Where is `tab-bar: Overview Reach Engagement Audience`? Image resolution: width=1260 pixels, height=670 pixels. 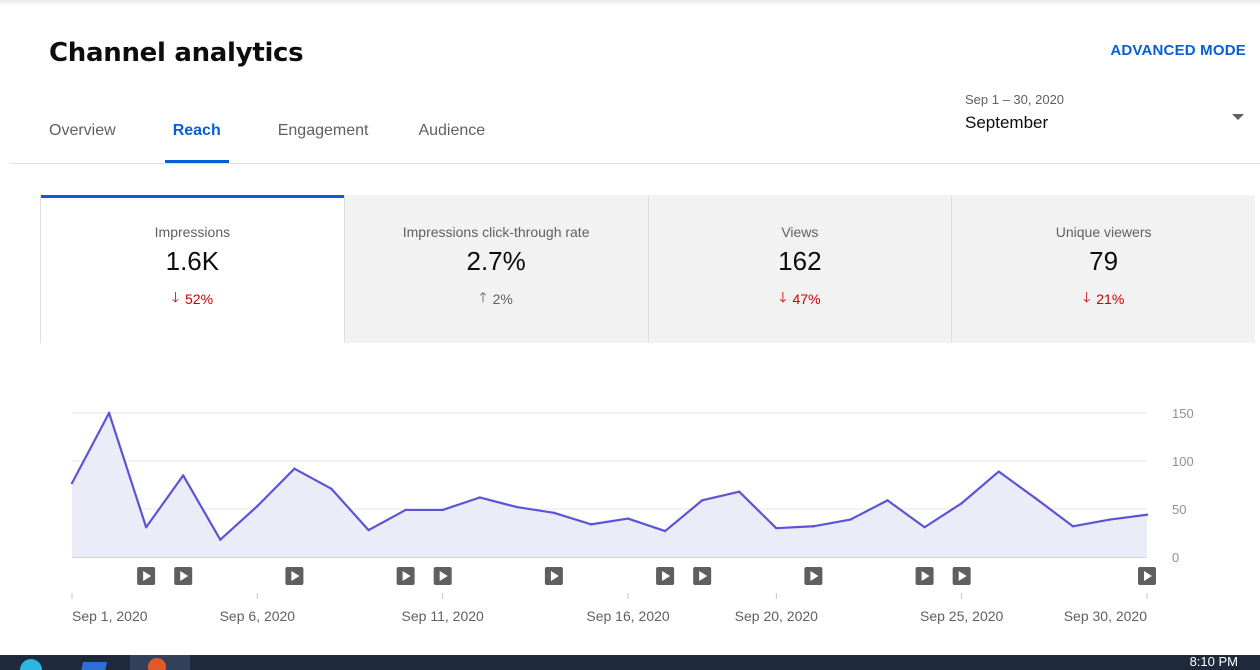 tab-bar: Overview Reach Engagement Audience is located at coordinates (267, 136).